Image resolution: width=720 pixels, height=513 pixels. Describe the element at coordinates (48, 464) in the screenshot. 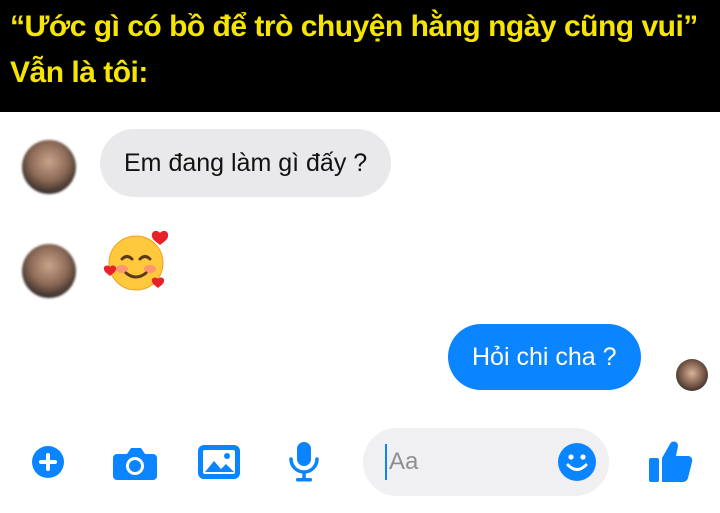

I see `plus-circle-icon` at that location.